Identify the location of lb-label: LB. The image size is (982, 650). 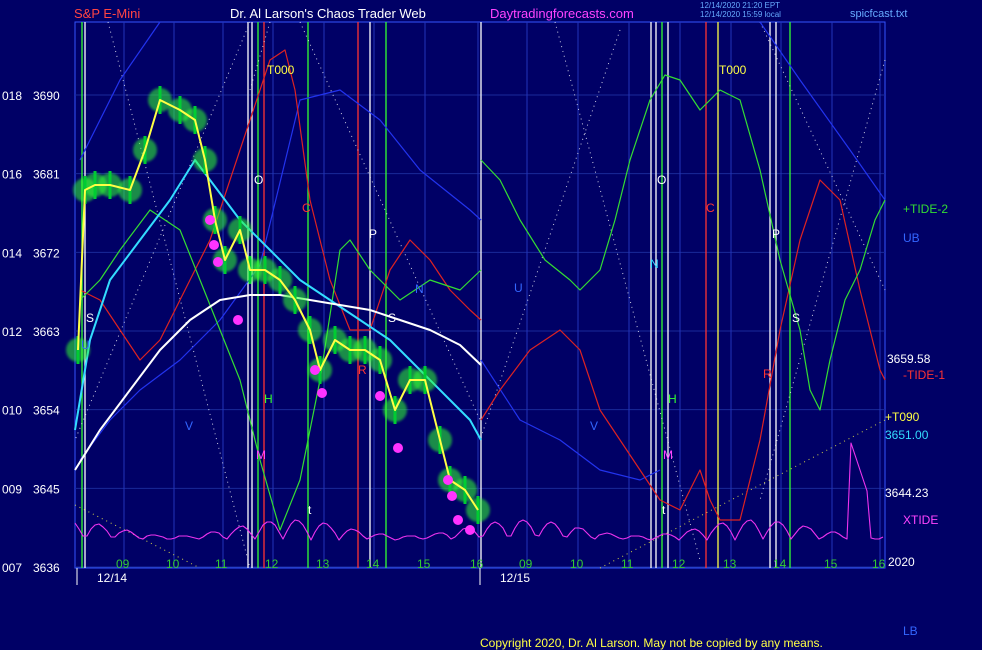
(910, 631).